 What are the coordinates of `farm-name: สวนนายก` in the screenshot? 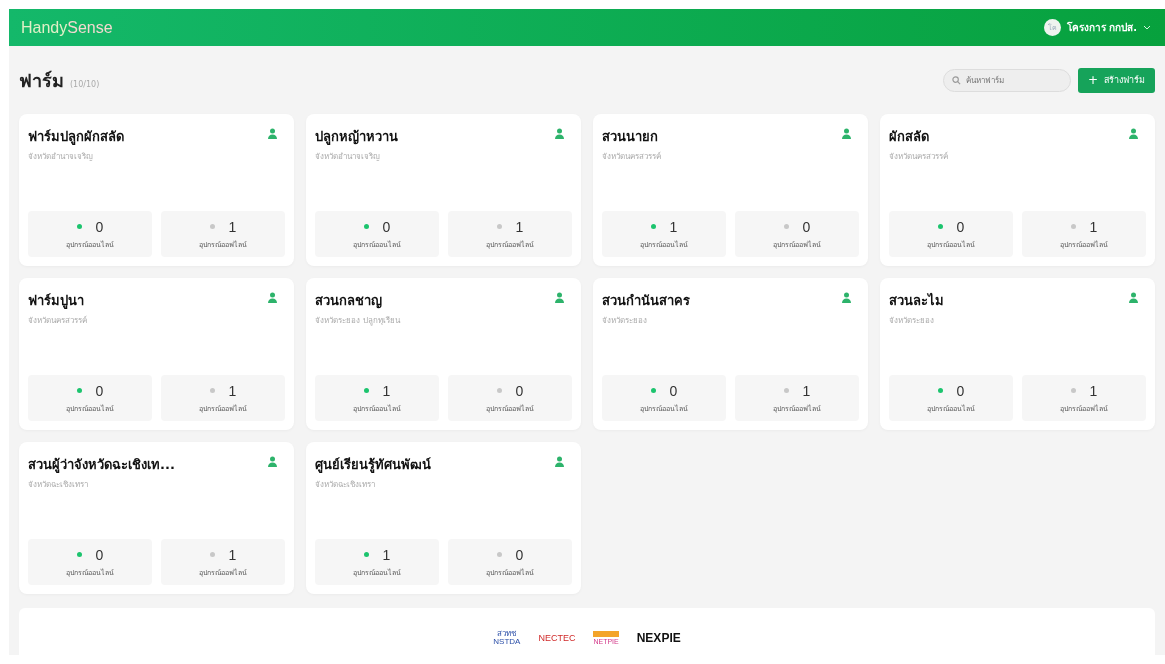 It's located at (630, 137).